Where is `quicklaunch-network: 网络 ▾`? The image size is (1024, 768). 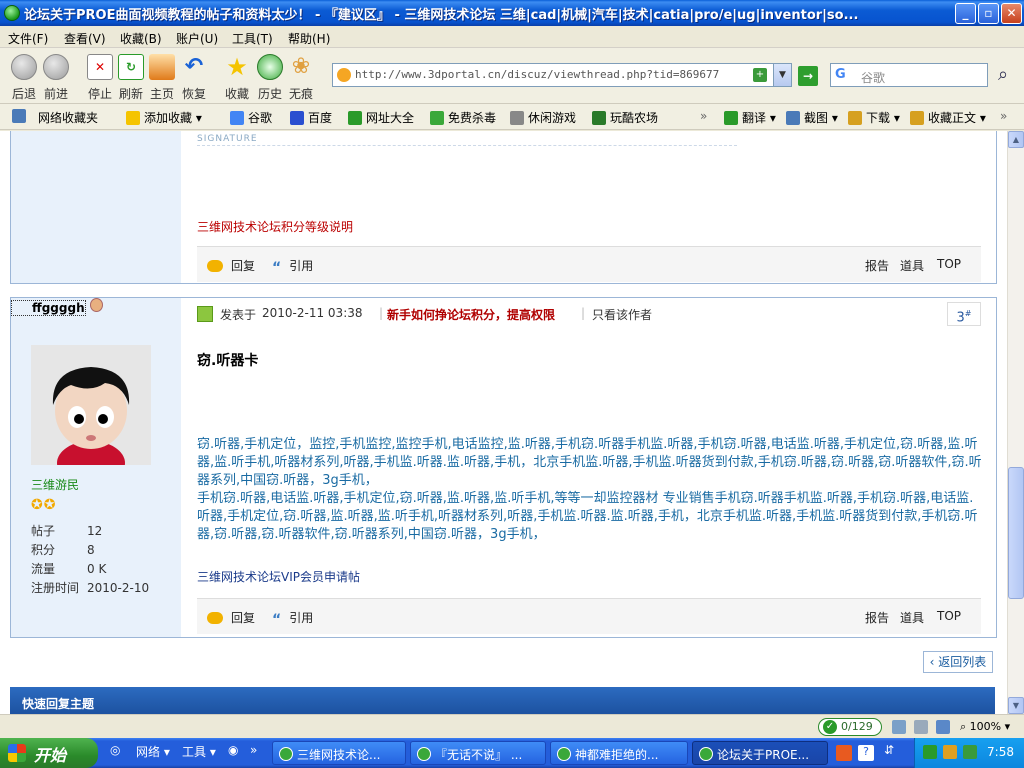
quicklaunch-network: 网络 ▾ is located at coordinates (153, 751).